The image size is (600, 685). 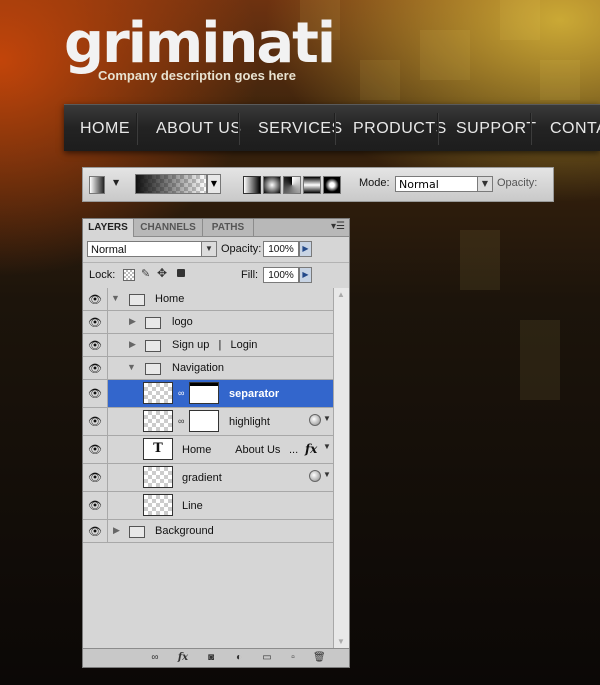 I want to click on fx-add-style-icon: fx, so click(x=183, y=657).